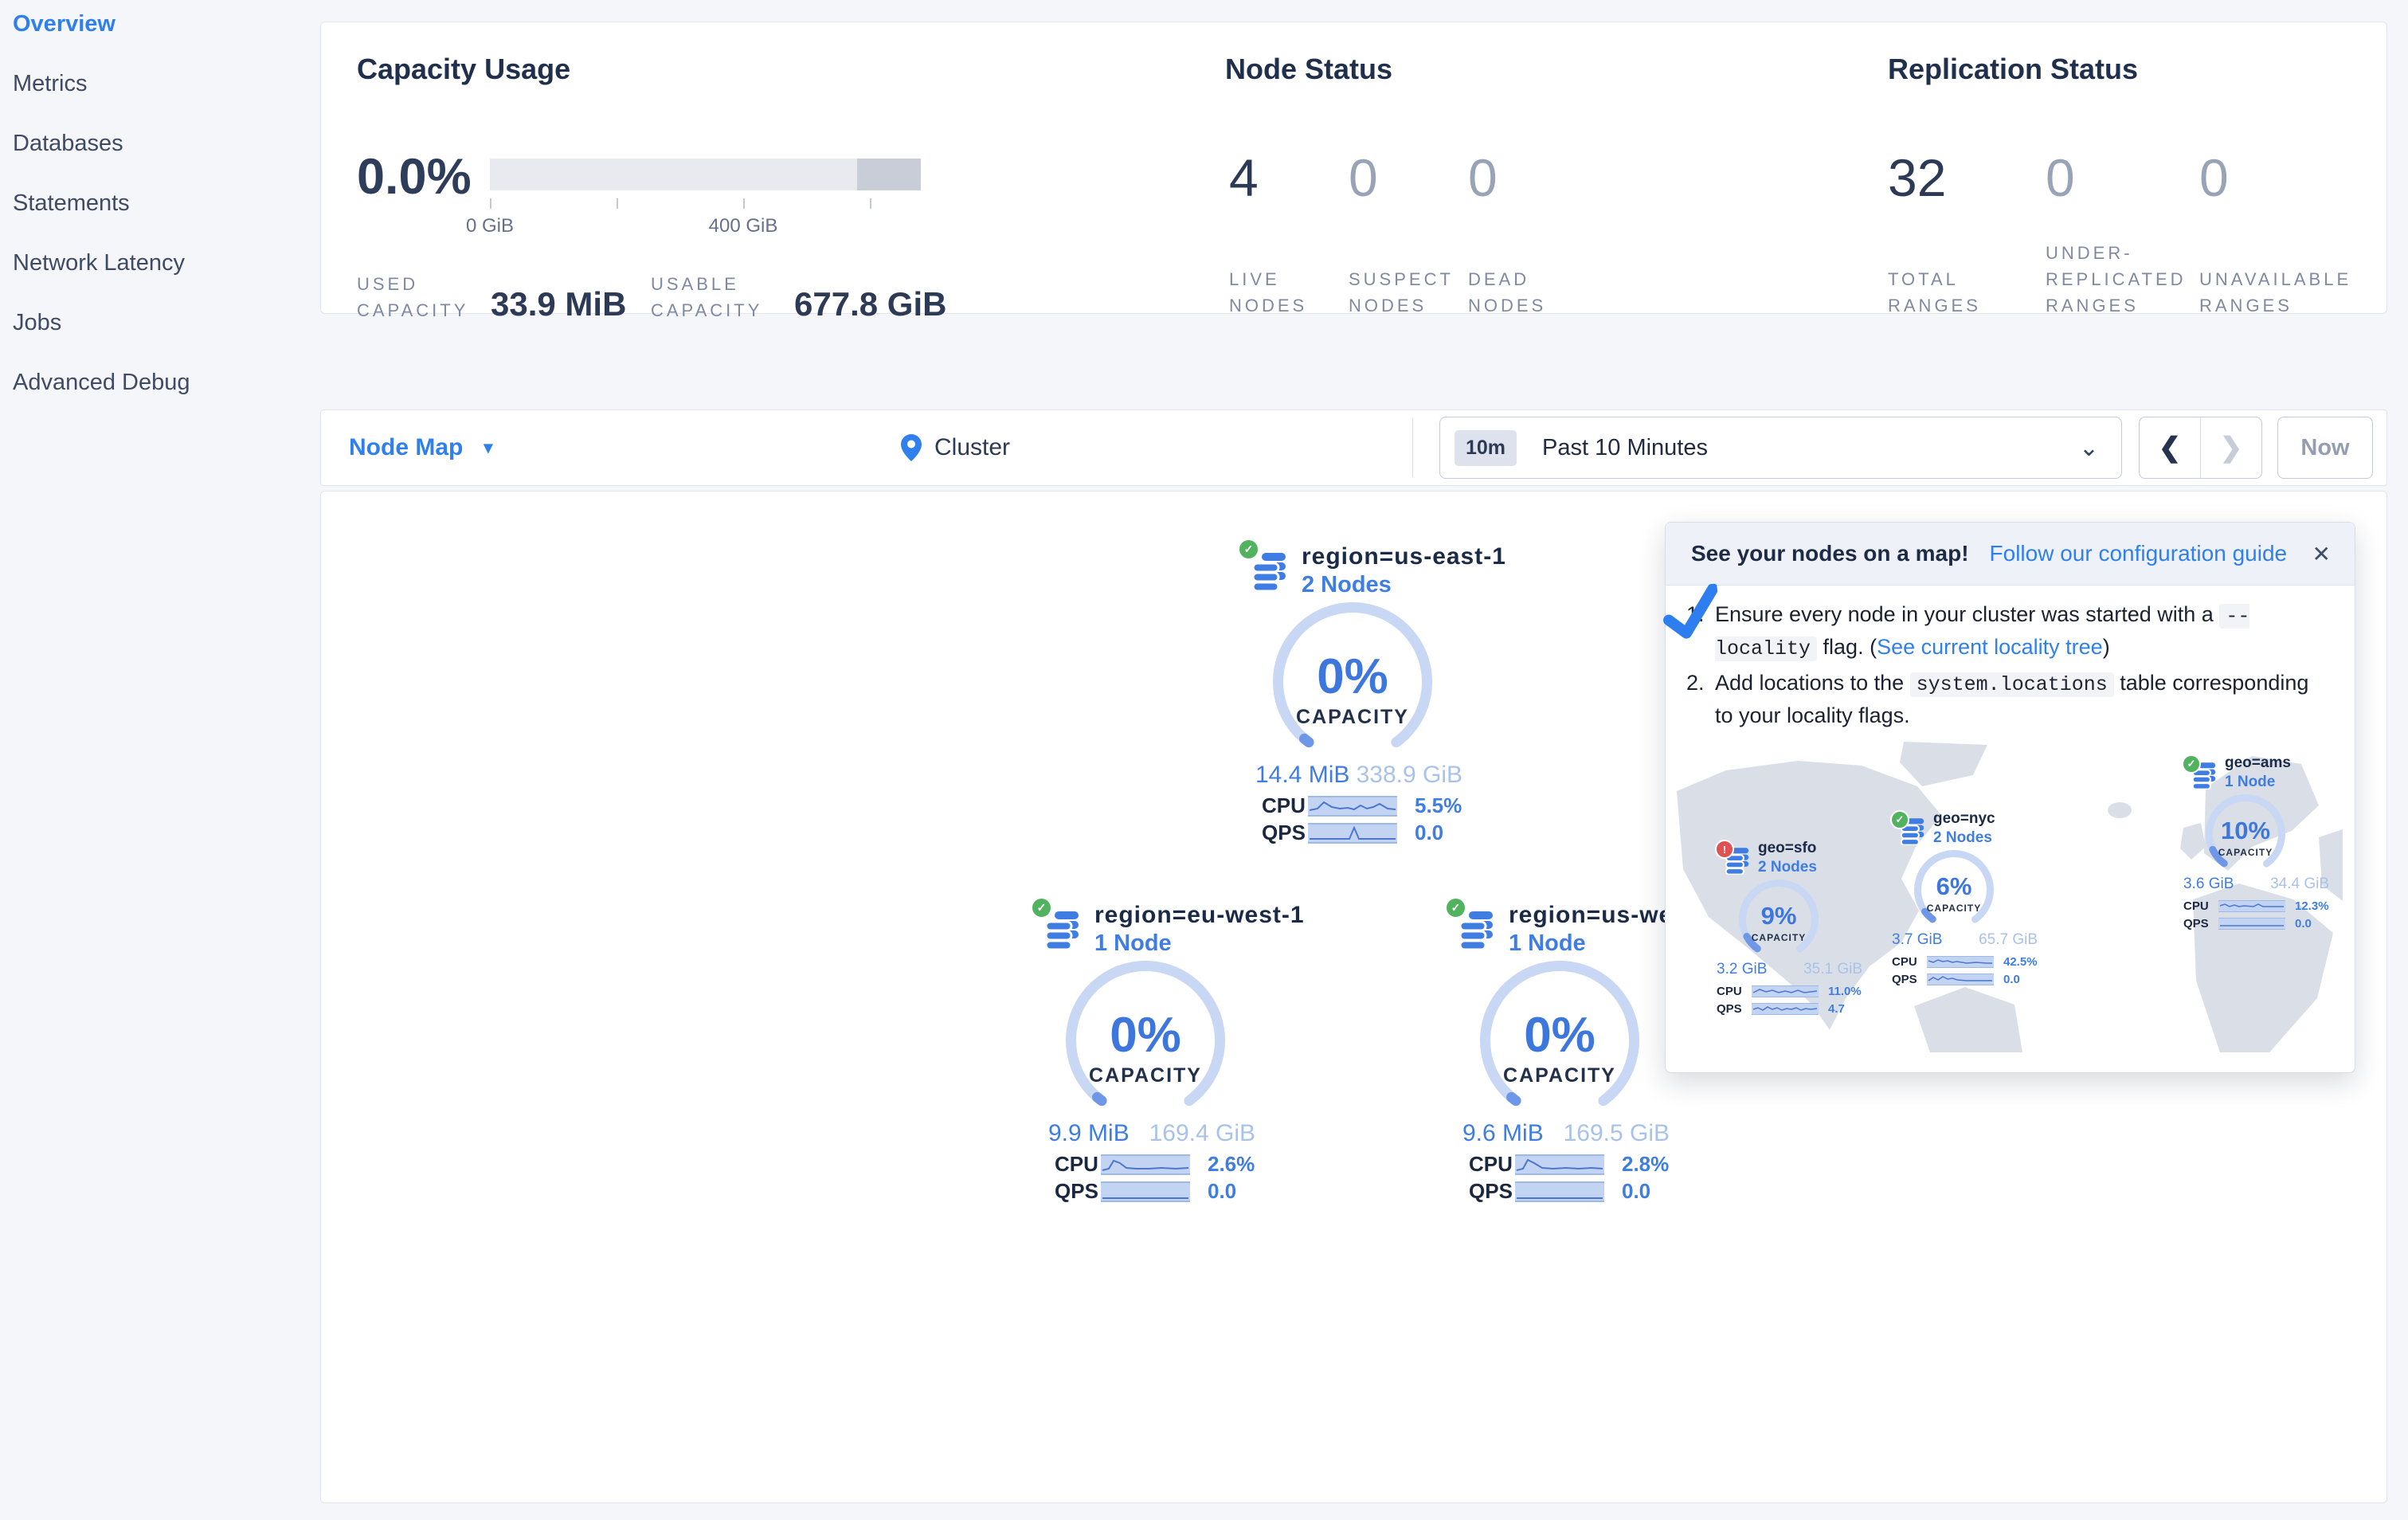 This screenshot has height=1520, width=2408. I want to click on total-capacity: 169.5 GiB, so click(1617, 1133).